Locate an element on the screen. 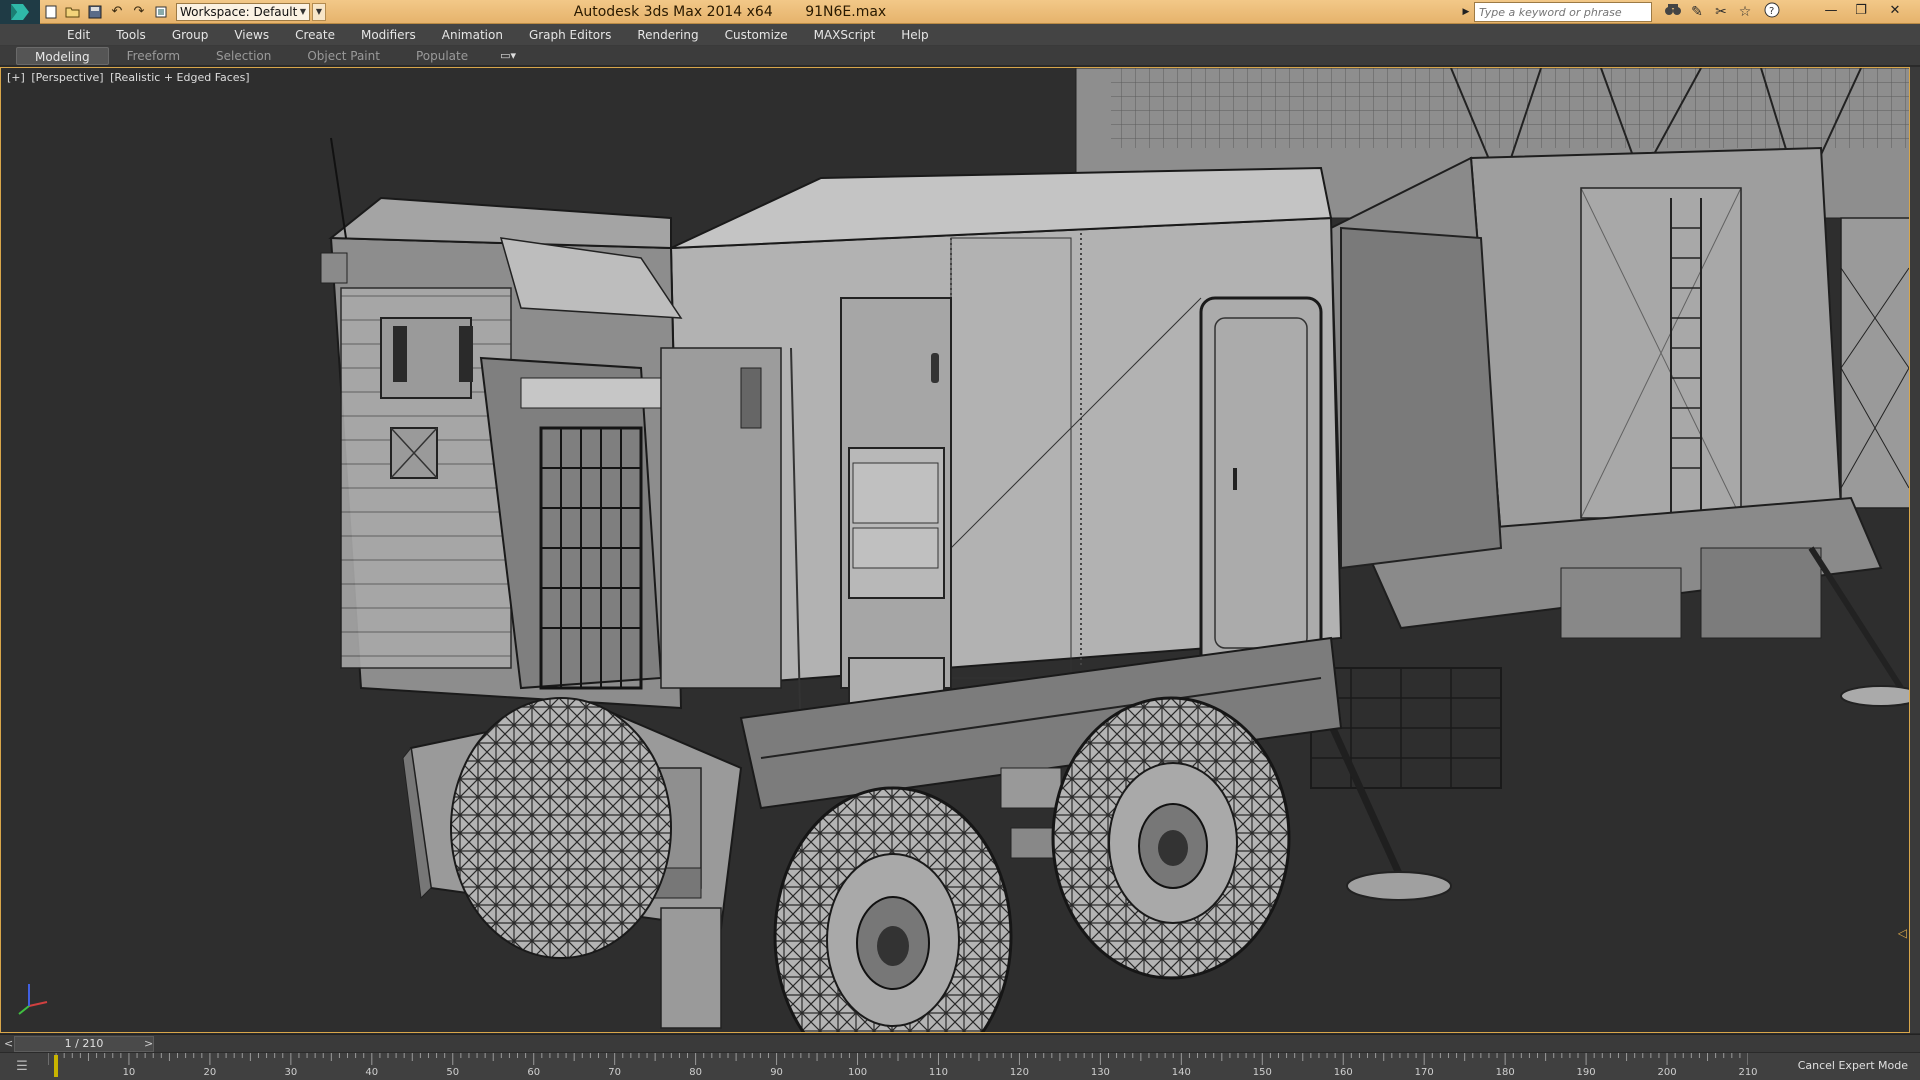 Image resolution: width=1920 pixels, height=1080 pixels. ruler-ticks is located at coordinates (898, 1059).